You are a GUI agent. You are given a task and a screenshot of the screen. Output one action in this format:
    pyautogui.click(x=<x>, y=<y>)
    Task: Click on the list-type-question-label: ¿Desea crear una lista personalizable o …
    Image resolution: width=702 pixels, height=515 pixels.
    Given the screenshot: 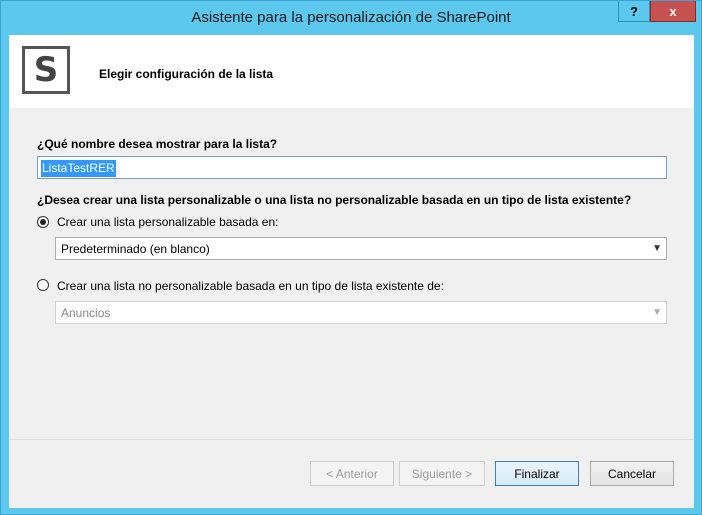 What is the action you would take?
    pyautogui.click(x=334, y=200)
    